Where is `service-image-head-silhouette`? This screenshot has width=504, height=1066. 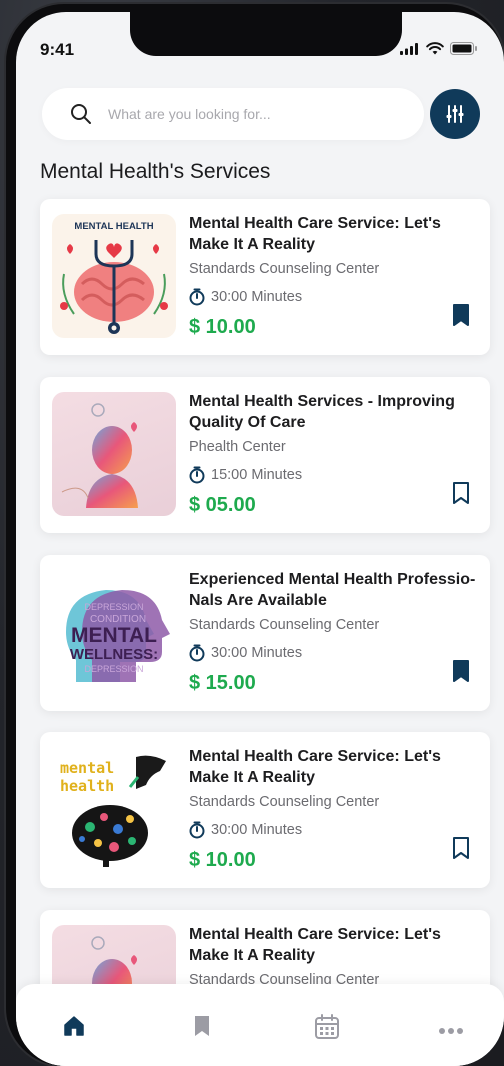 service-image-head-silhouette is located at coordinates (114, 454).